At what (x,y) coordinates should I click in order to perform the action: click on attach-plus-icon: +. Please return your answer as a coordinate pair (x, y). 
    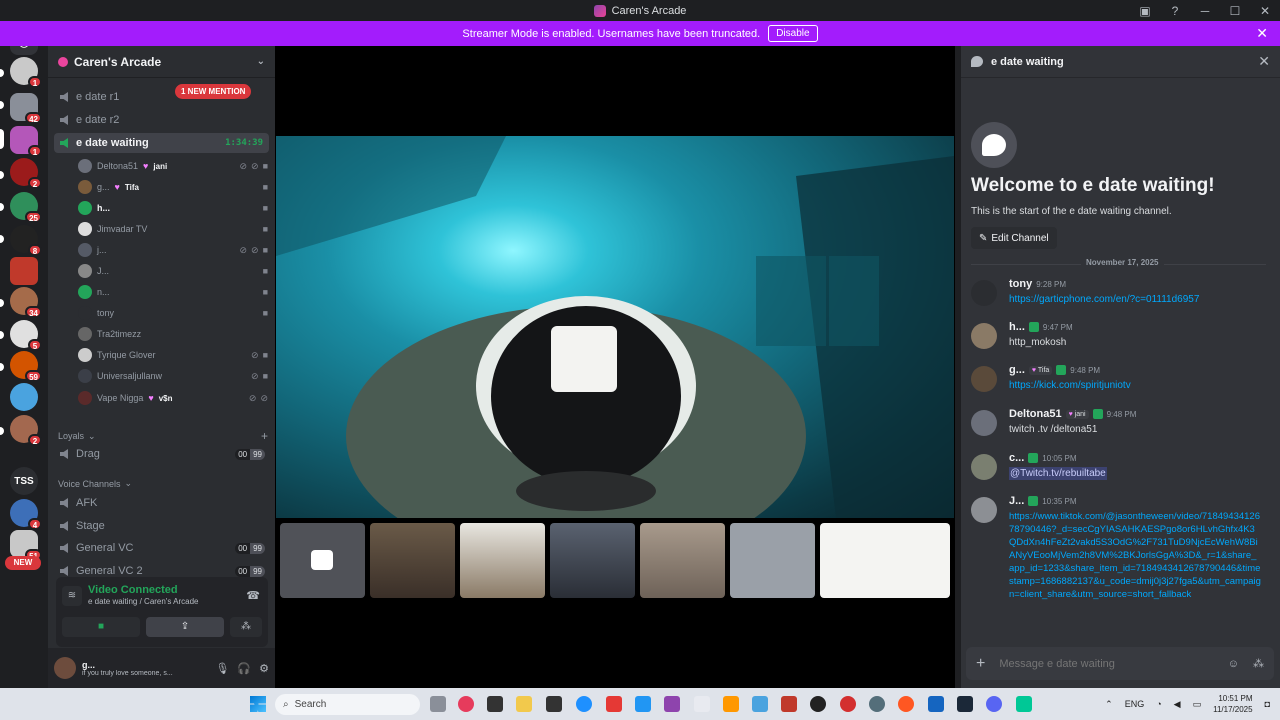
    Looking at the image, I should click on (980, 664).